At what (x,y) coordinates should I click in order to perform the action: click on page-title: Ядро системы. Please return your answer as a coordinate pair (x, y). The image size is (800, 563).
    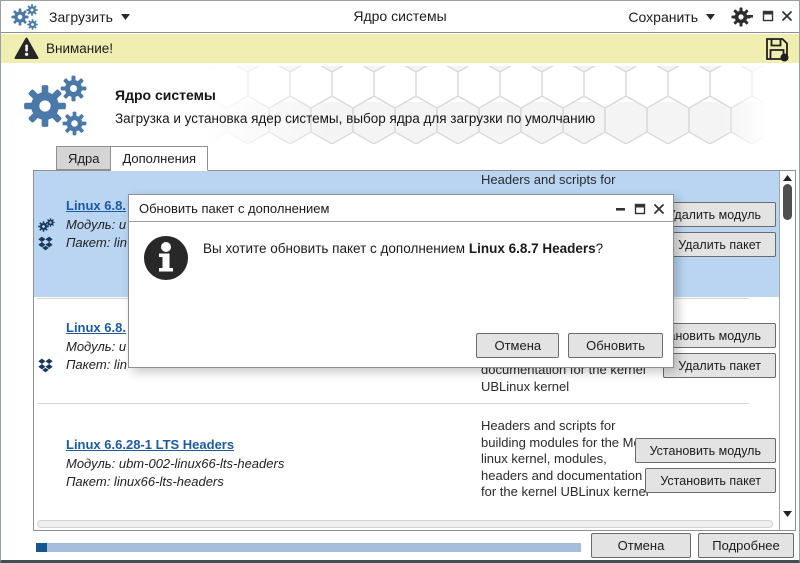
    Looking at the image, I should click on (165, 95).